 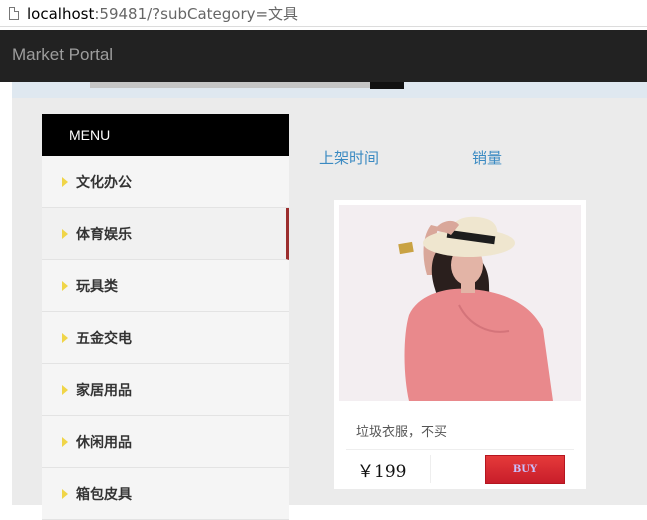 I want to click on sidebar-item-label: 玩具类, so click(x=97, y=286).